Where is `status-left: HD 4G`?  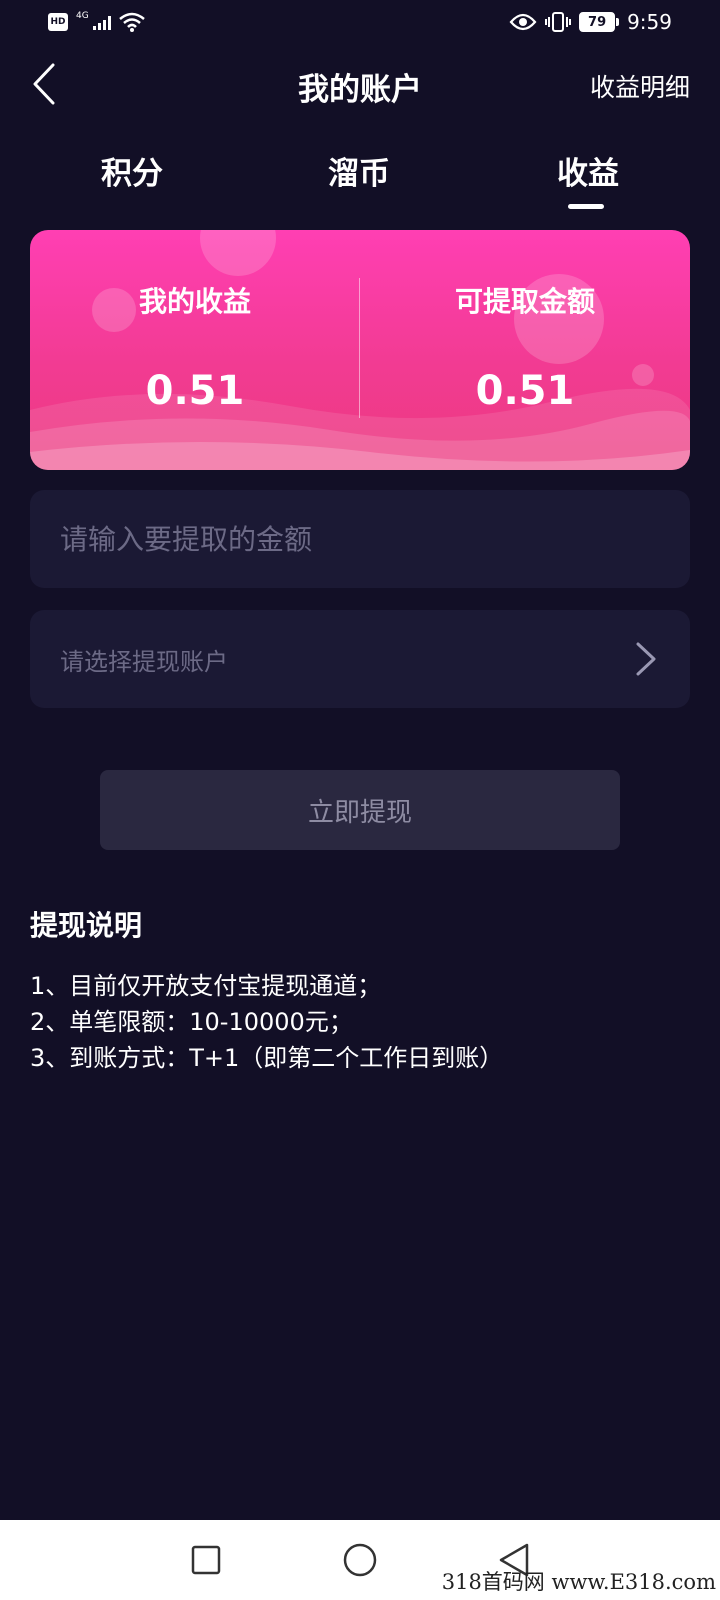 status-left: HD 4G is located at coordinates (96, 21).